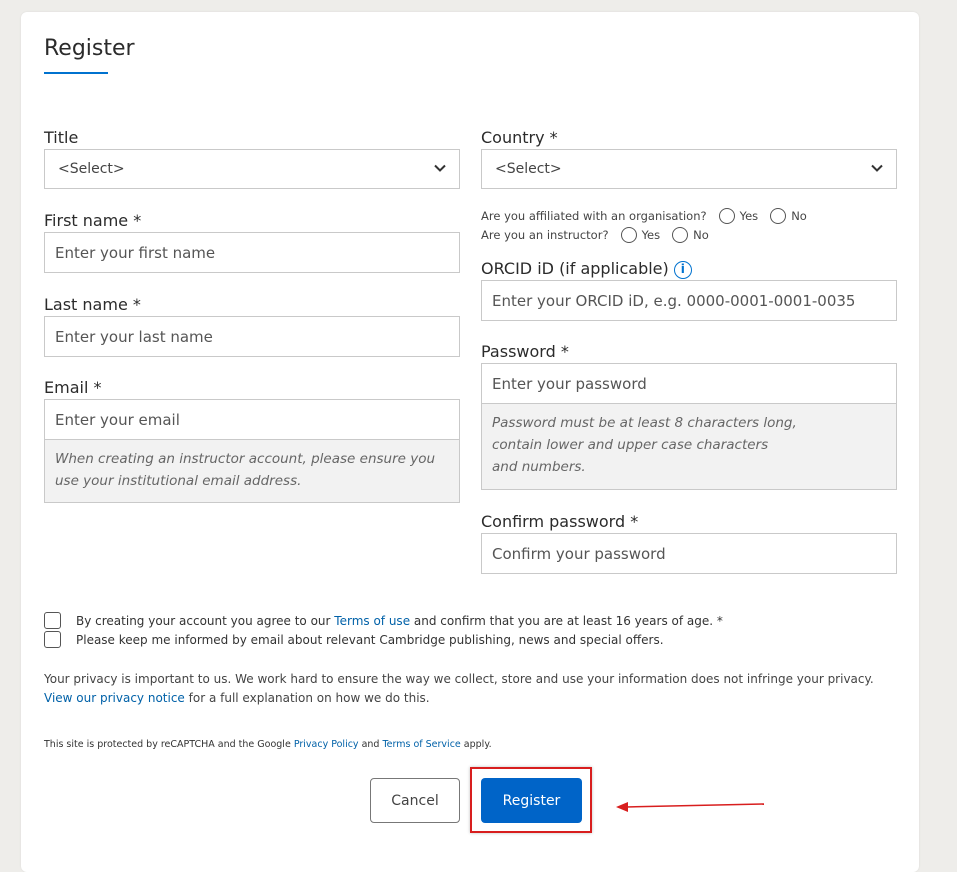 The height and width of the screenshot is (872, 957). What do you see at coordinates (689, 383) in the screenshot?
I see `password-input: Enter your password` at bounding box center [689, 383].